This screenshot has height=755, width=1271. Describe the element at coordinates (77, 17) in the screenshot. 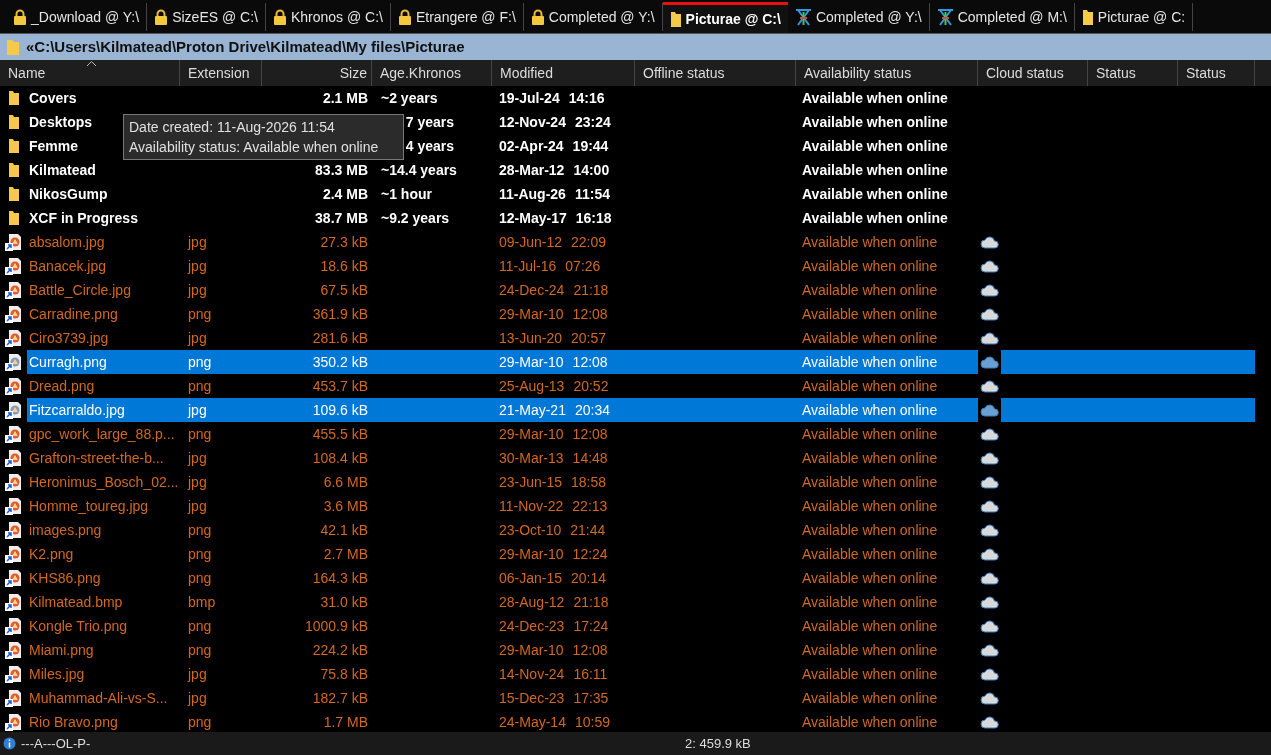

I see `tab: _Download @ Y:\` at that location.